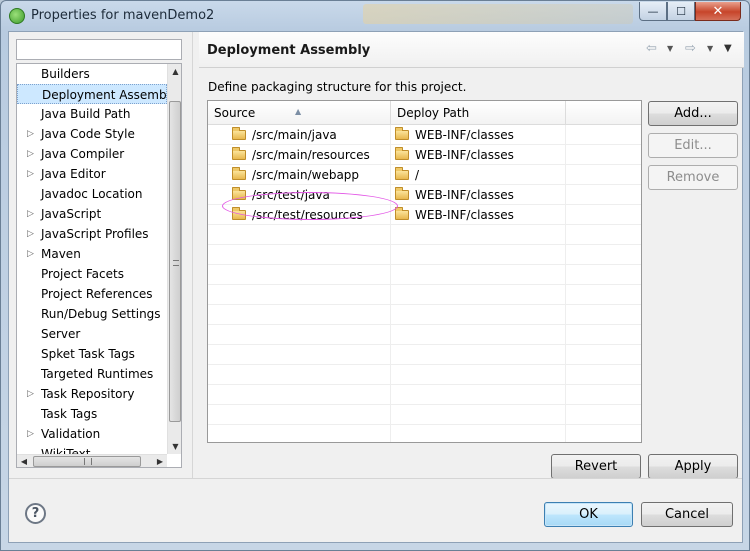 Image resolution: width=750 pixels, height=551 pixels. I want to click on nav-item: Spket Task Tags, so click(92, 354).